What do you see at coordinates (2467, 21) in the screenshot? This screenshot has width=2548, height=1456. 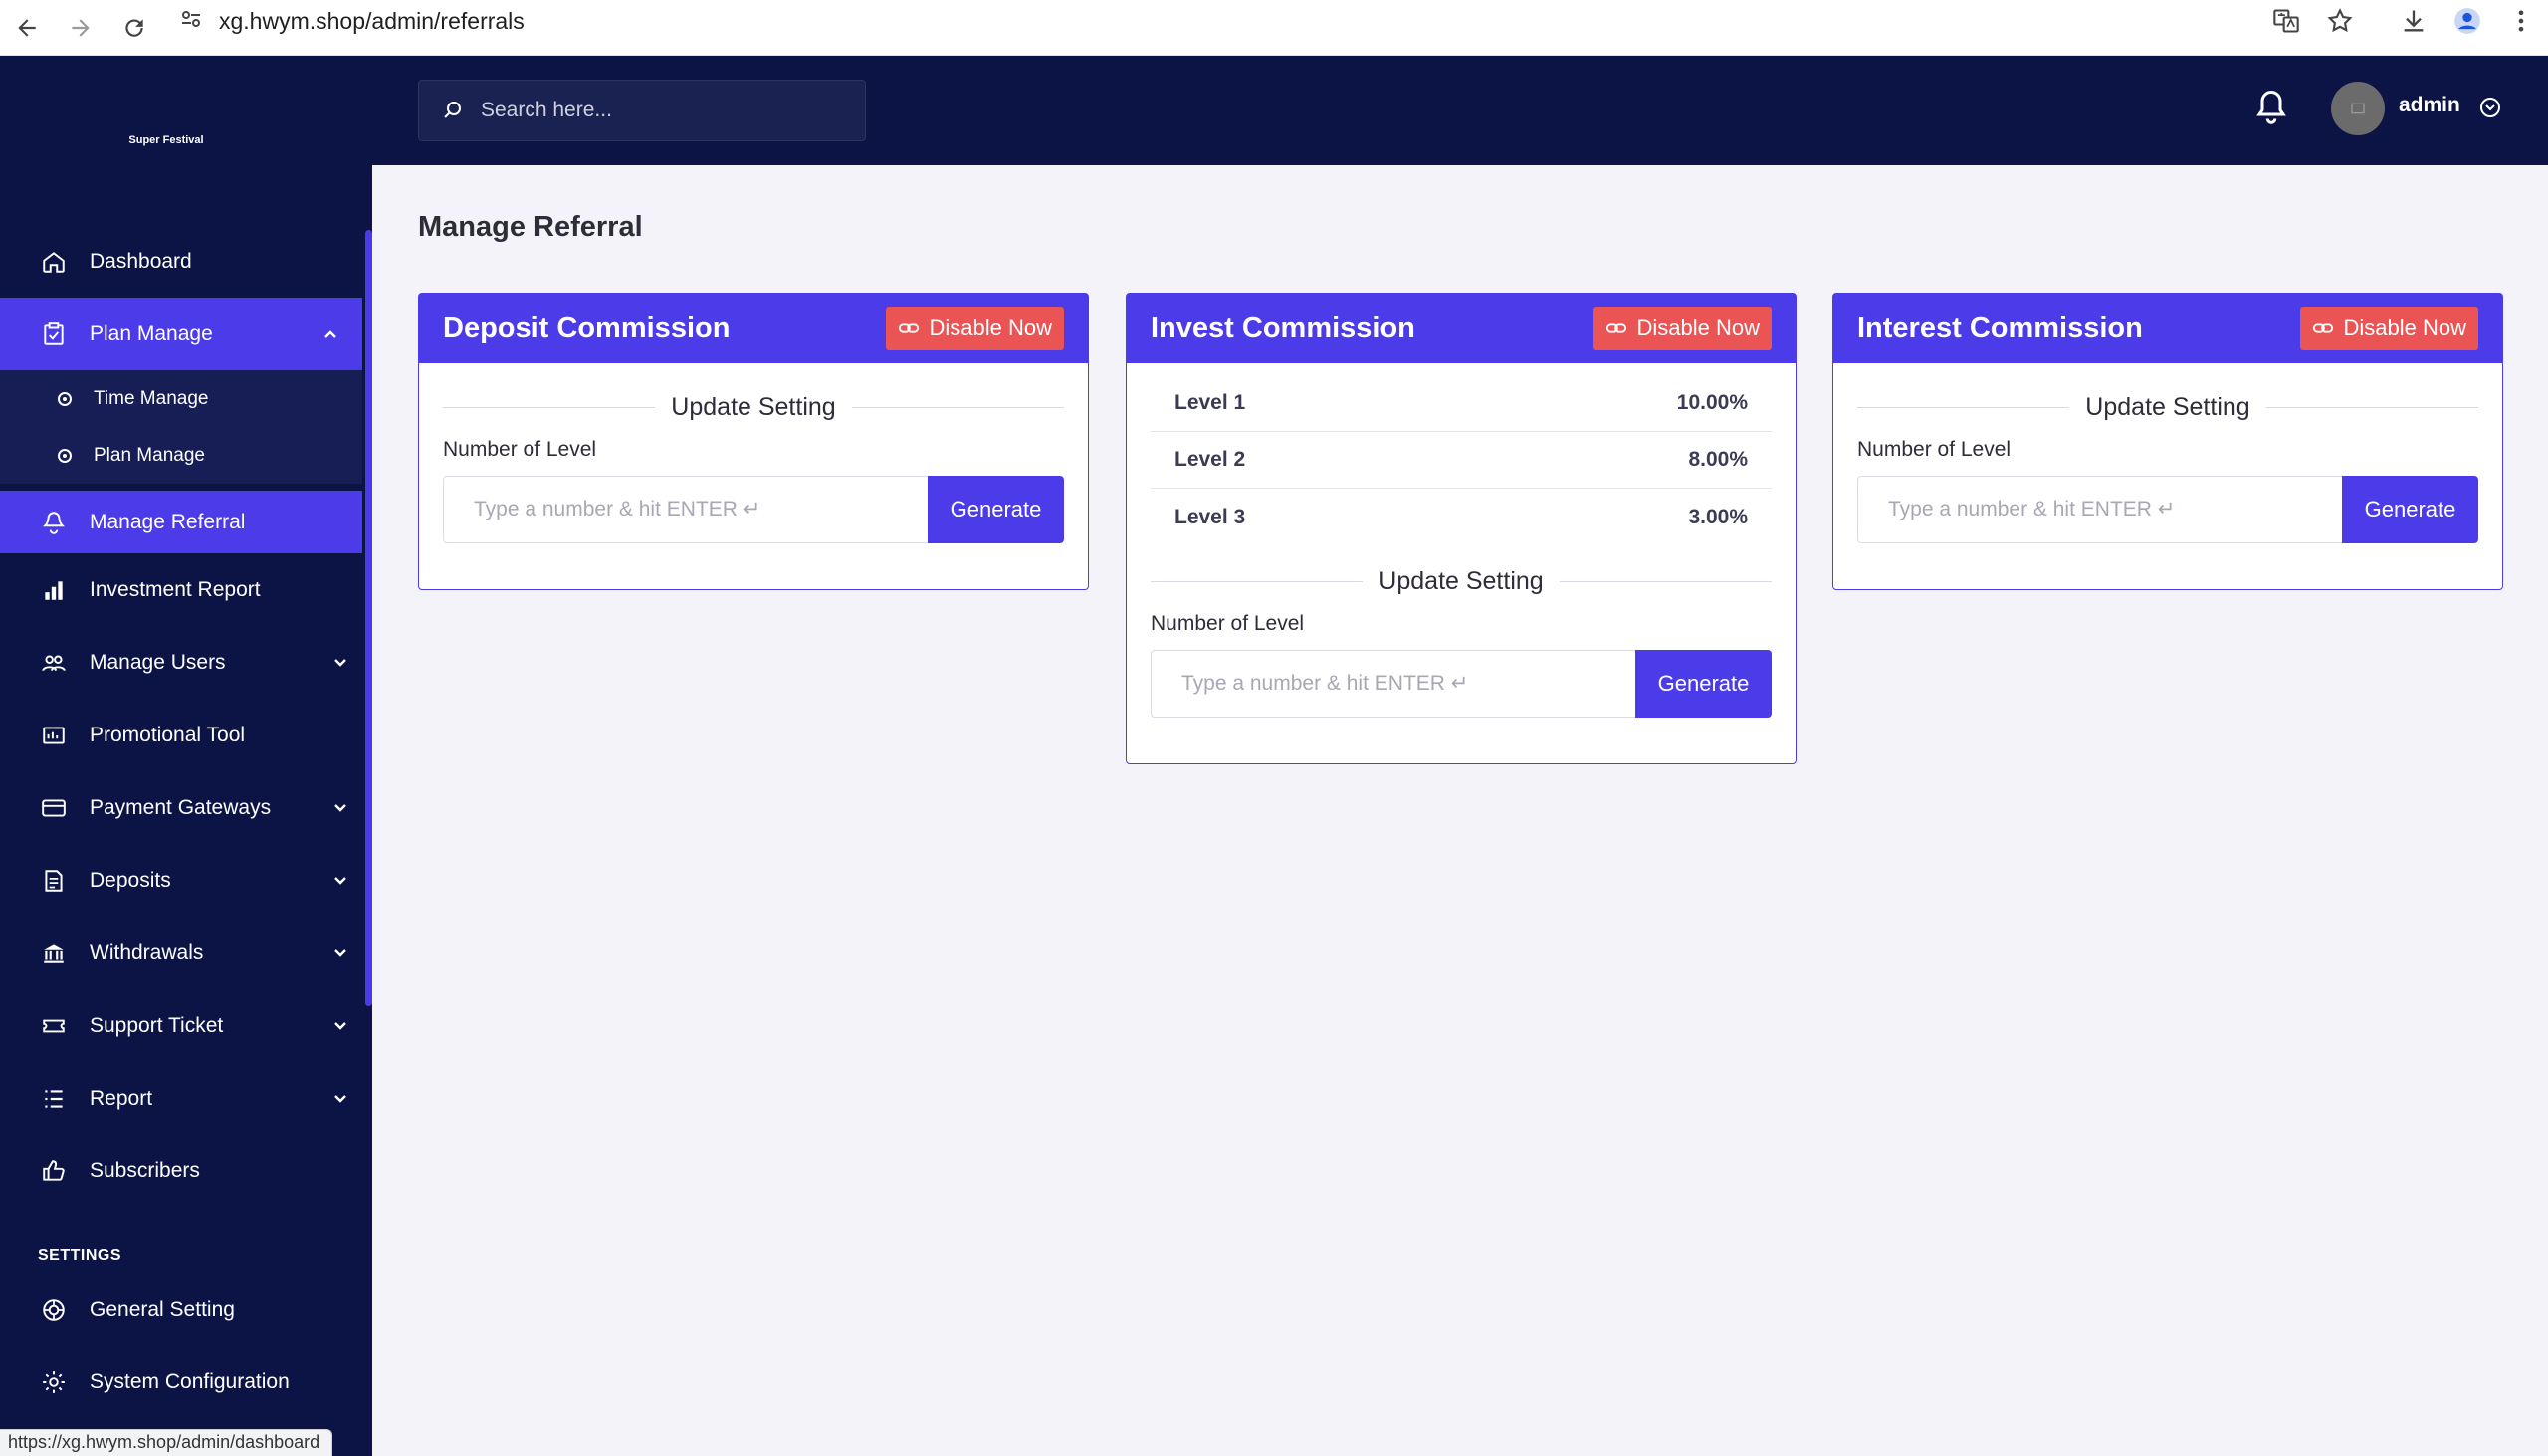 I see `profile-icon` at bounding box center [2467, 21].